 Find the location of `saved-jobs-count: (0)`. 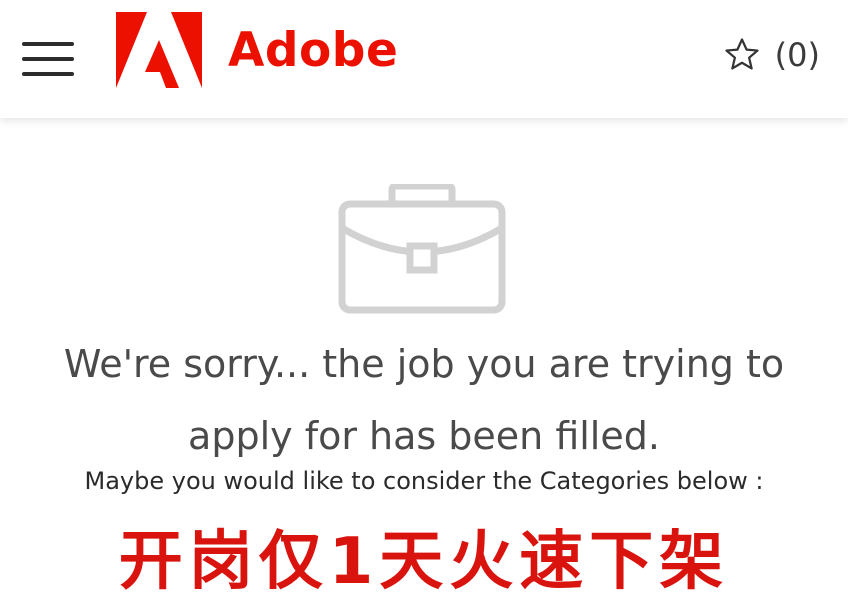

saved-jobs-count: (0) is located at coordinates (797, 55).